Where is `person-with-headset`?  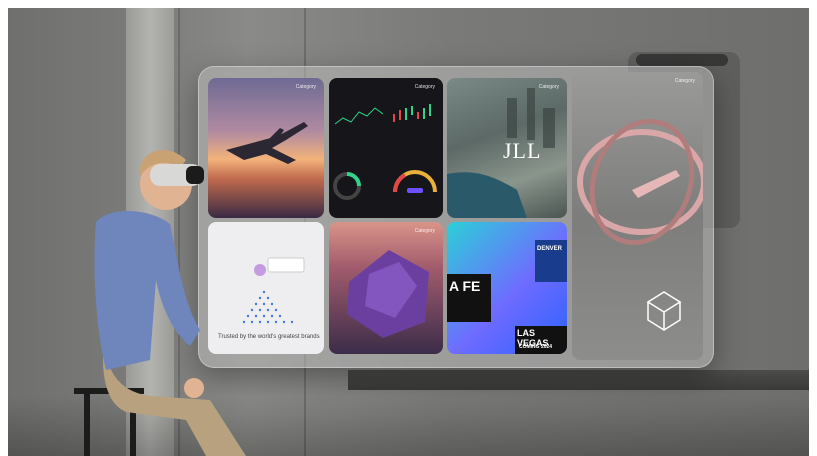
person-with-headset is located at coordinates (160, 303).